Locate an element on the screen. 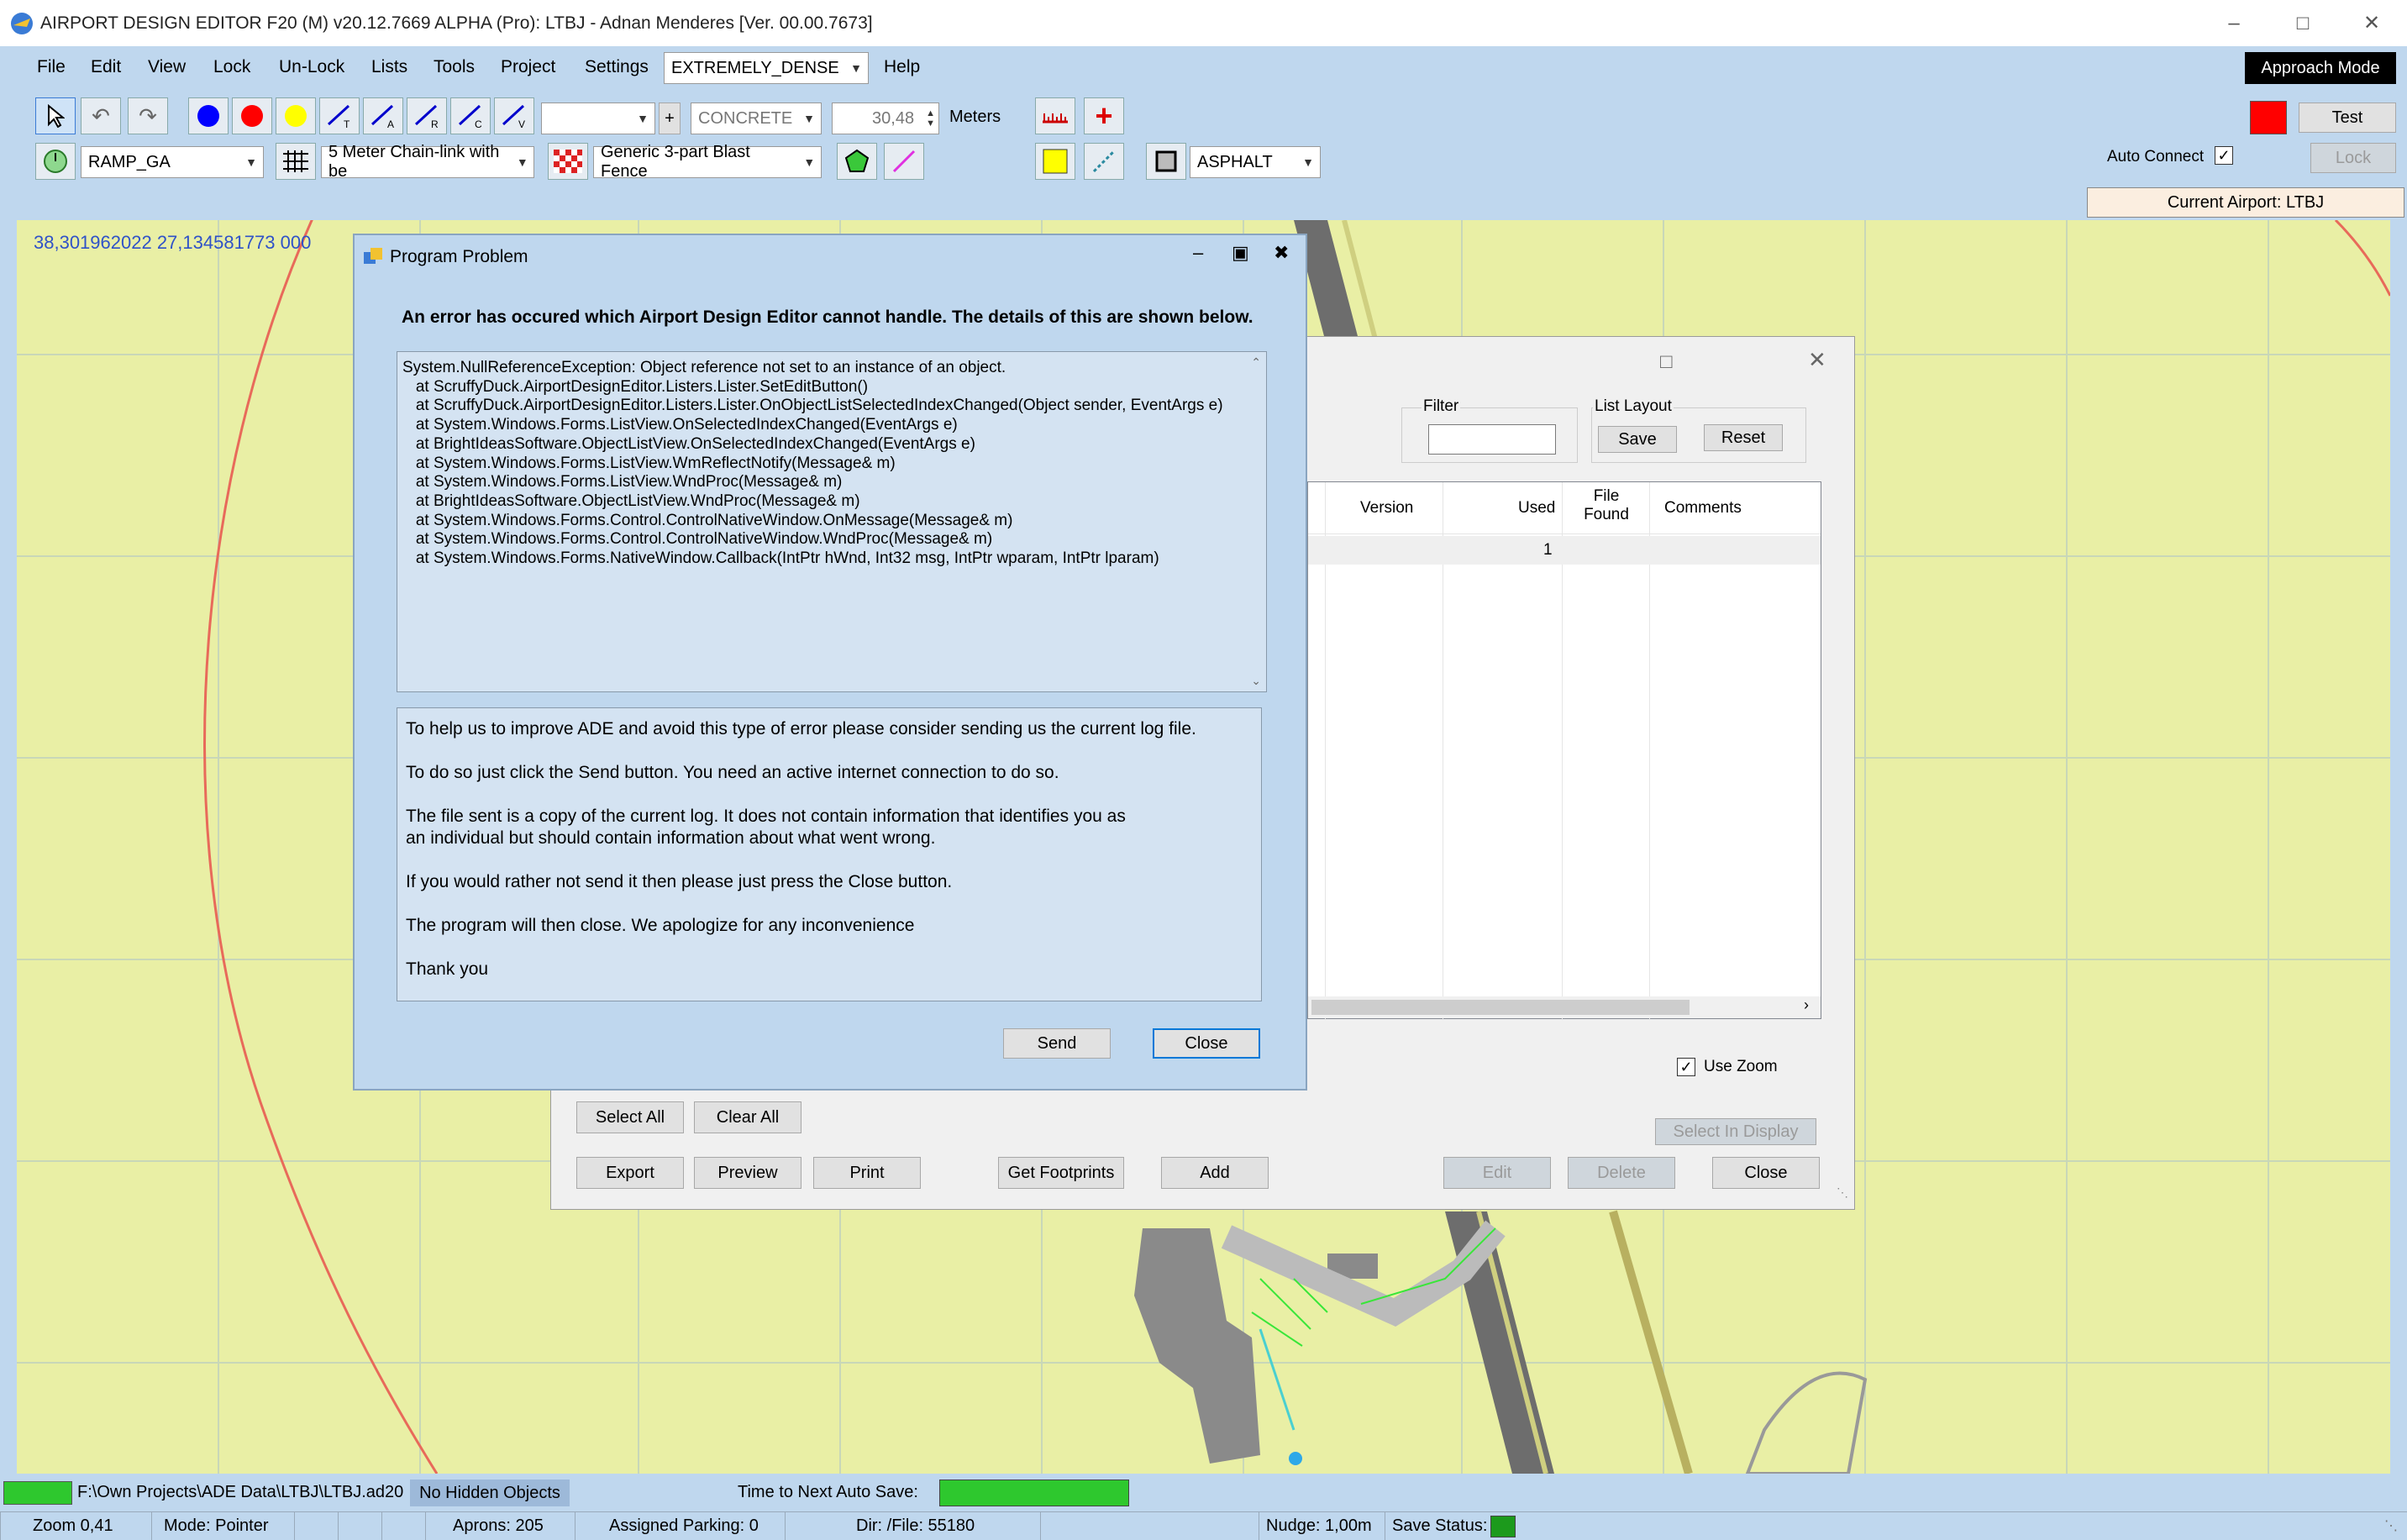  redo-icon: ↷ is located at coordinates (148, 116).